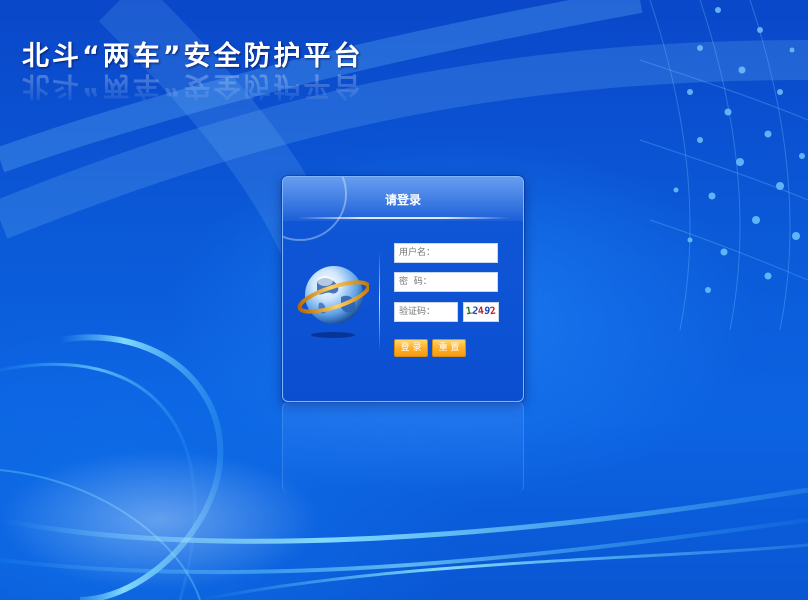 Image resolution: width=808 pixels, height=600 pixels. Describe the element at coordinates (493, 311) in the screenshot. I see `captcha-digit: 2` at that location.